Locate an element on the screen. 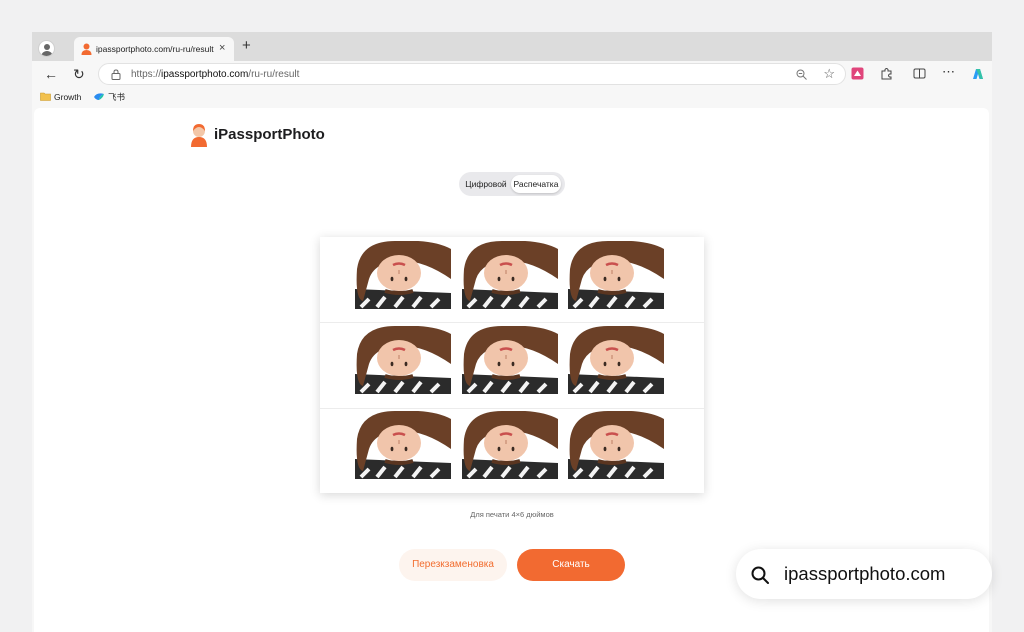  bookmark-feishu: 飞书 is located at coordinates (109, 97).